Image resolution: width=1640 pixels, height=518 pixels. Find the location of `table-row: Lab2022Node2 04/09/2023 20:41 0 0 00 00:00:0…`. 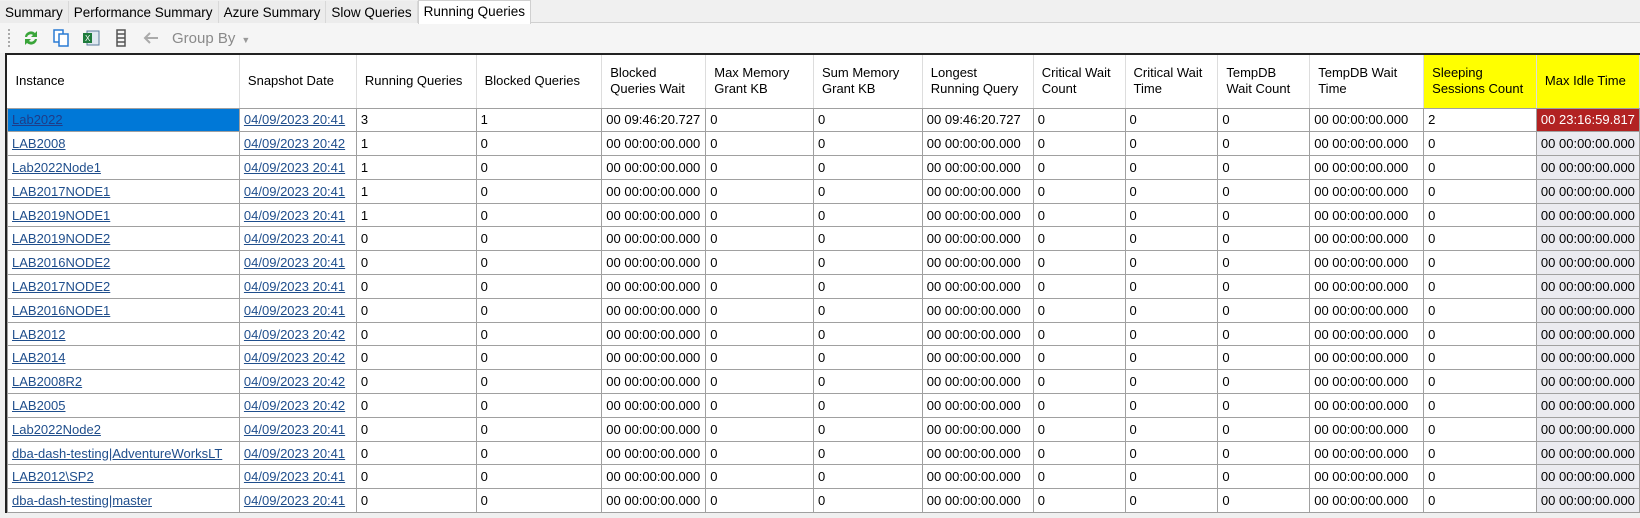

table-row: Lab2022Node2 04/09/2023 20:41 0 0 00 00:00:0… is located at coordinates (823, 429).